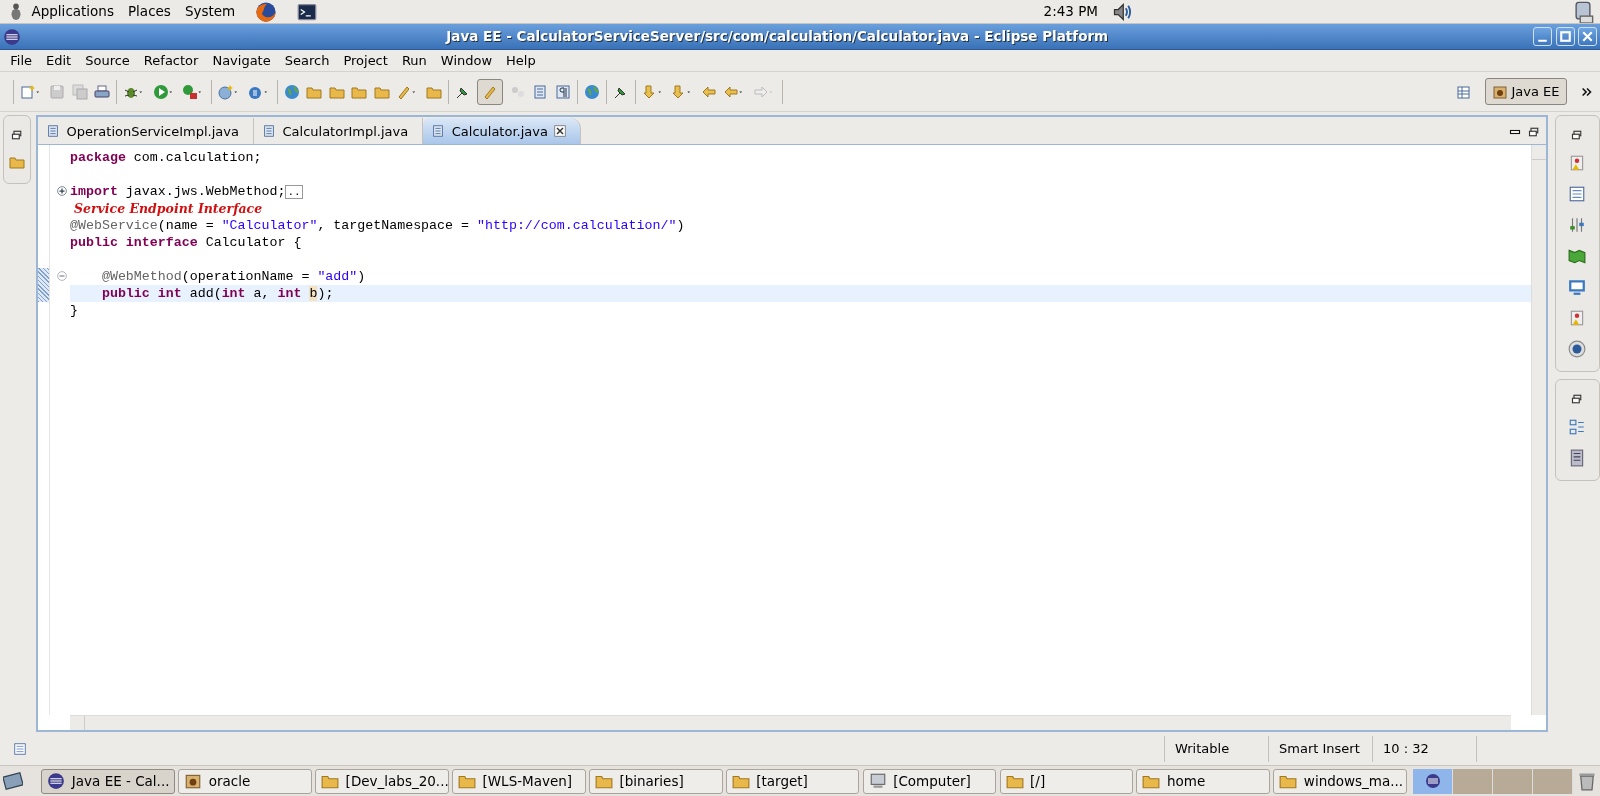  I want to click on clock: 2:43 PM, so click(1070, 11).